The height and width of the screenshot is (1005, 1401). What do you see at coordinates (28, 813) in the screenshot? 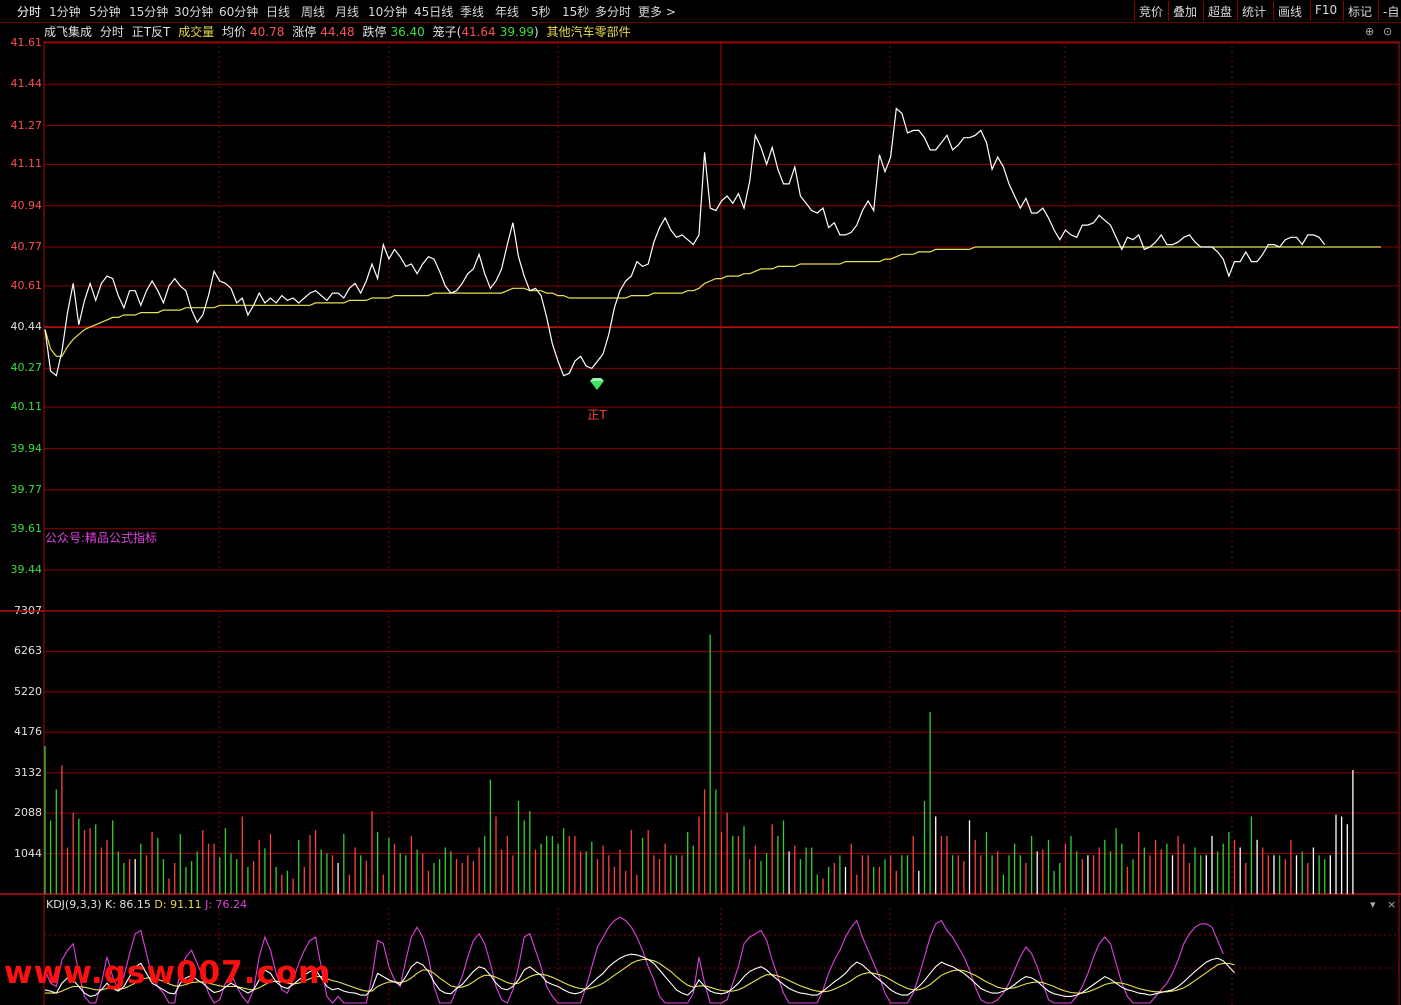
I see `volume-tick-label: 2088` at bounding box center [28, 813].